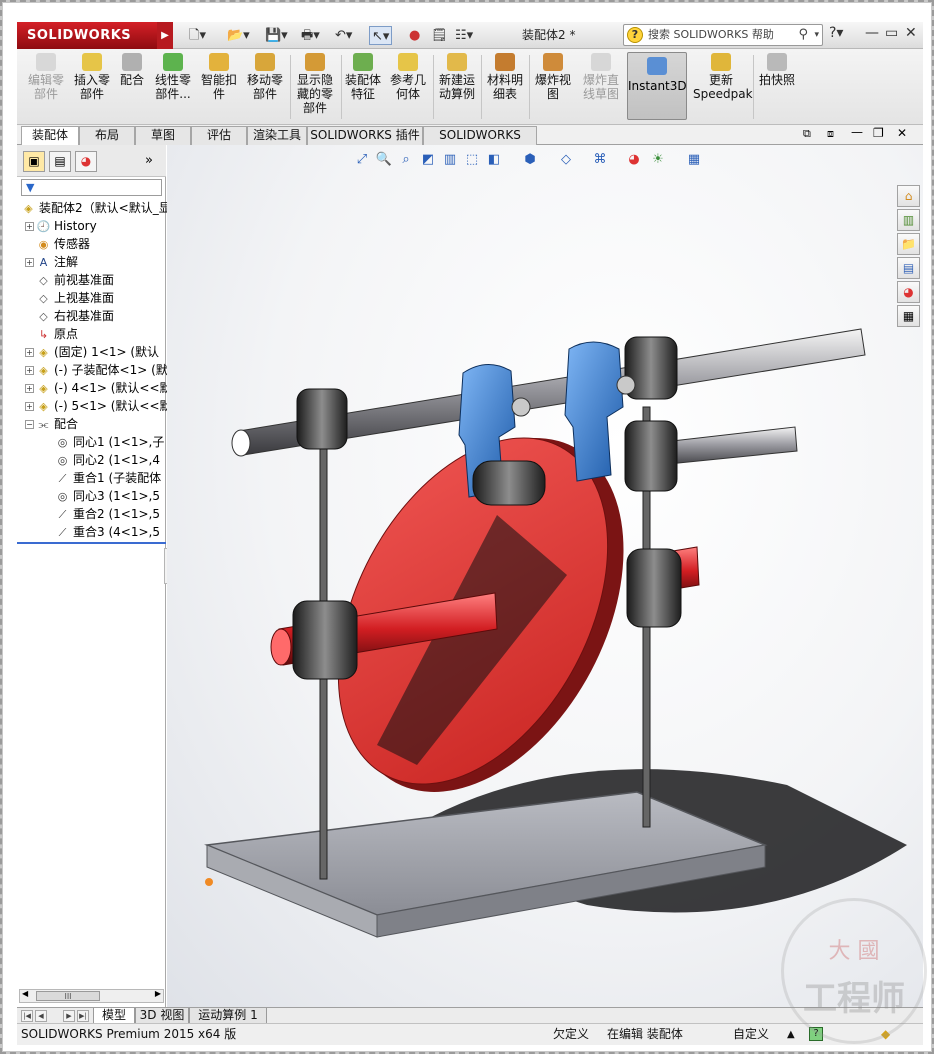  Describe the element at coordinates (343, 35) in the screenshot. I see `undo-icon: ↶▾` at that location.